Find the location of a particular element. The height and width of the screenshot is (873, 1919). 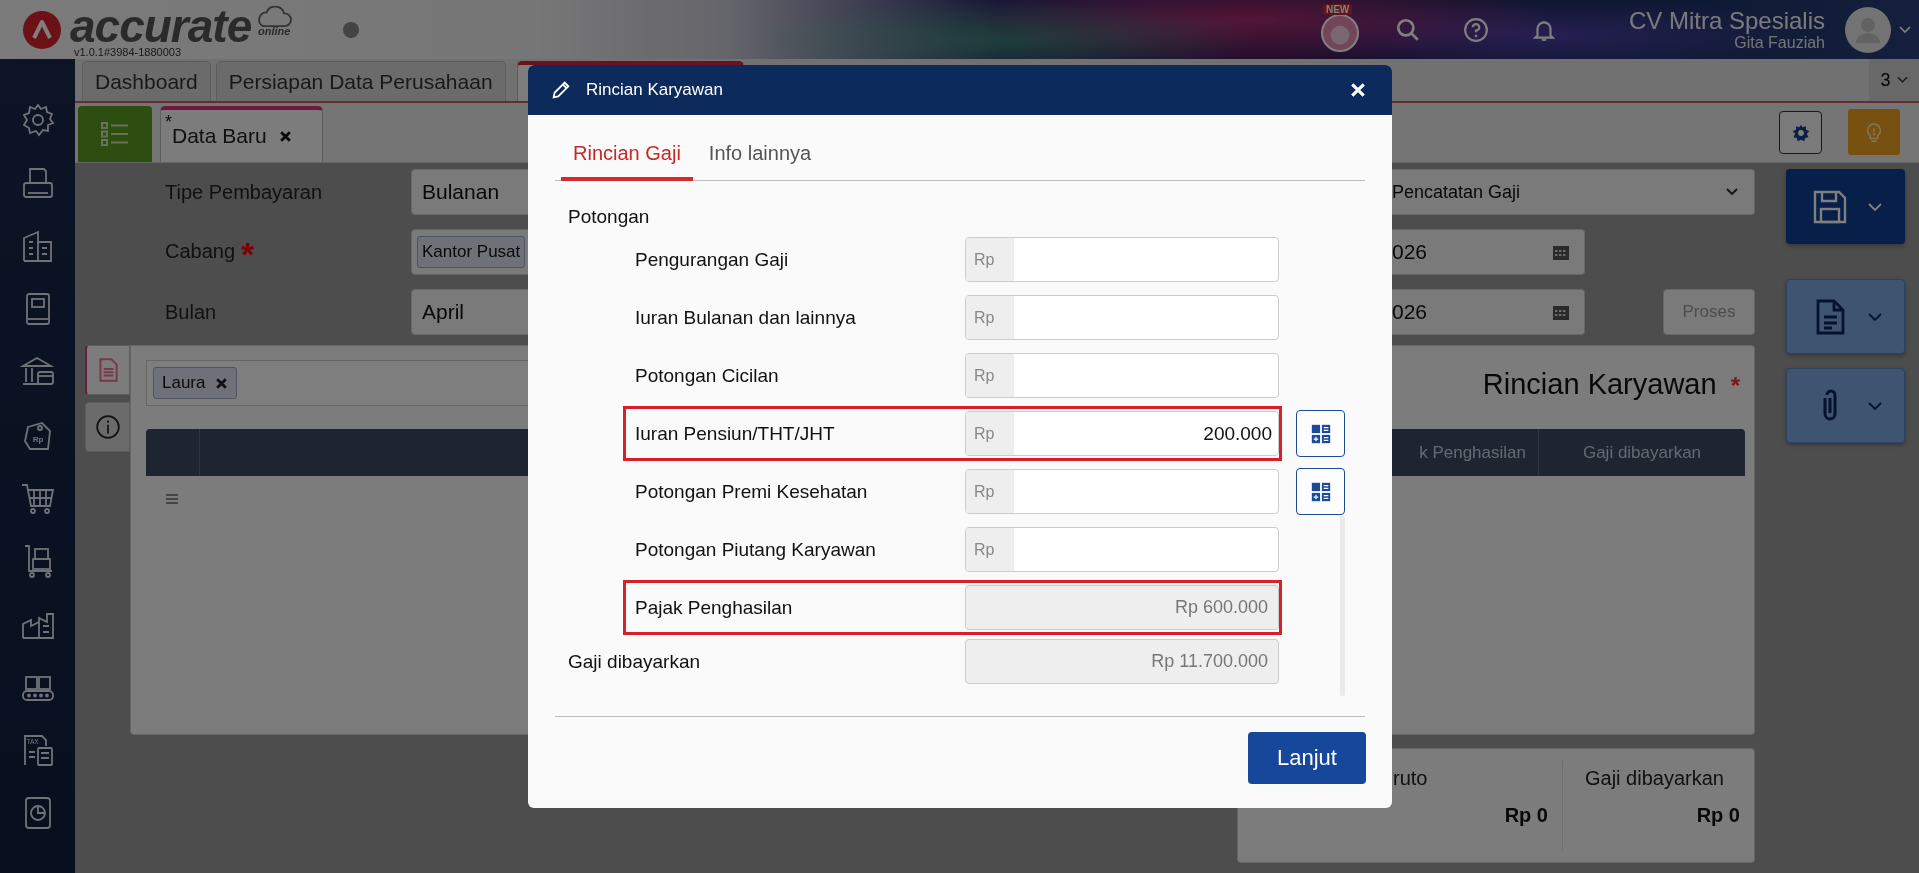

document-tab is located at coordinates (107, 370).